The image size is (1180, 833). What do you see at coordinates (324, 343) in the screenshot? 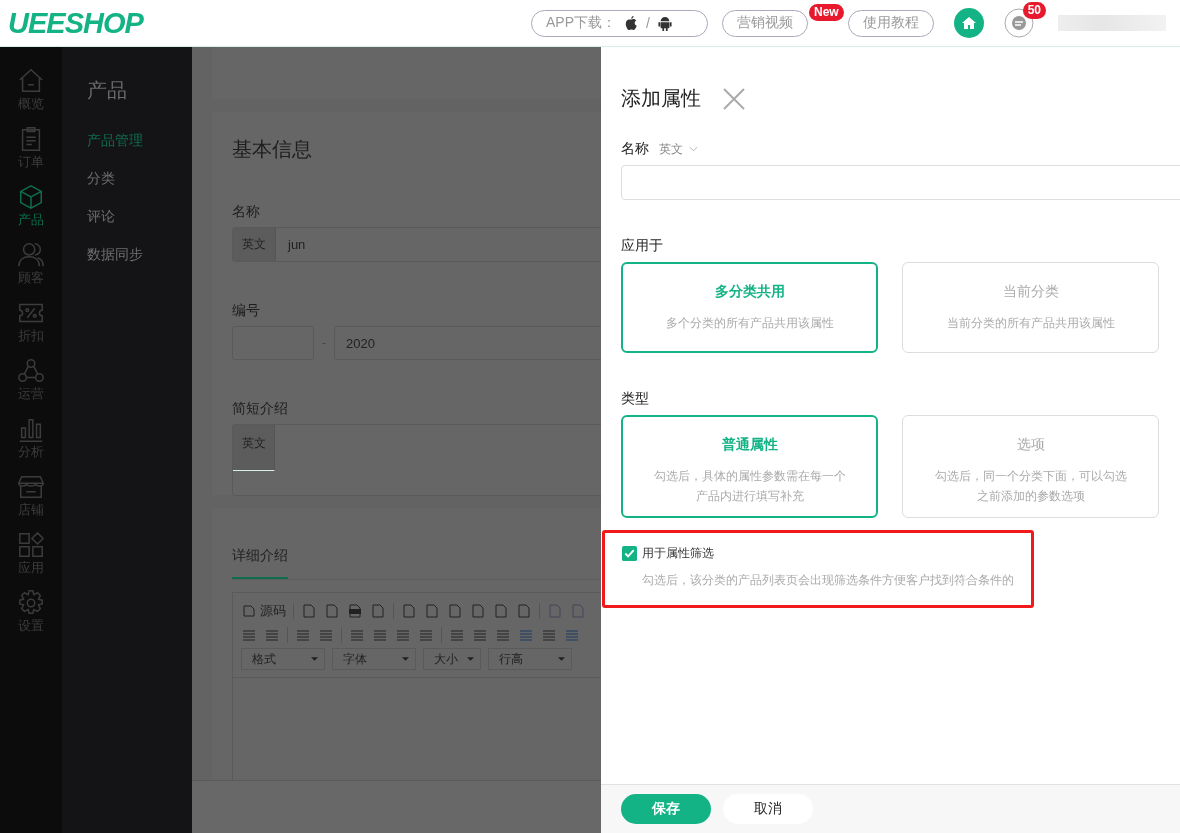
I see `dash-text: -` at bounding box center [324, 343].